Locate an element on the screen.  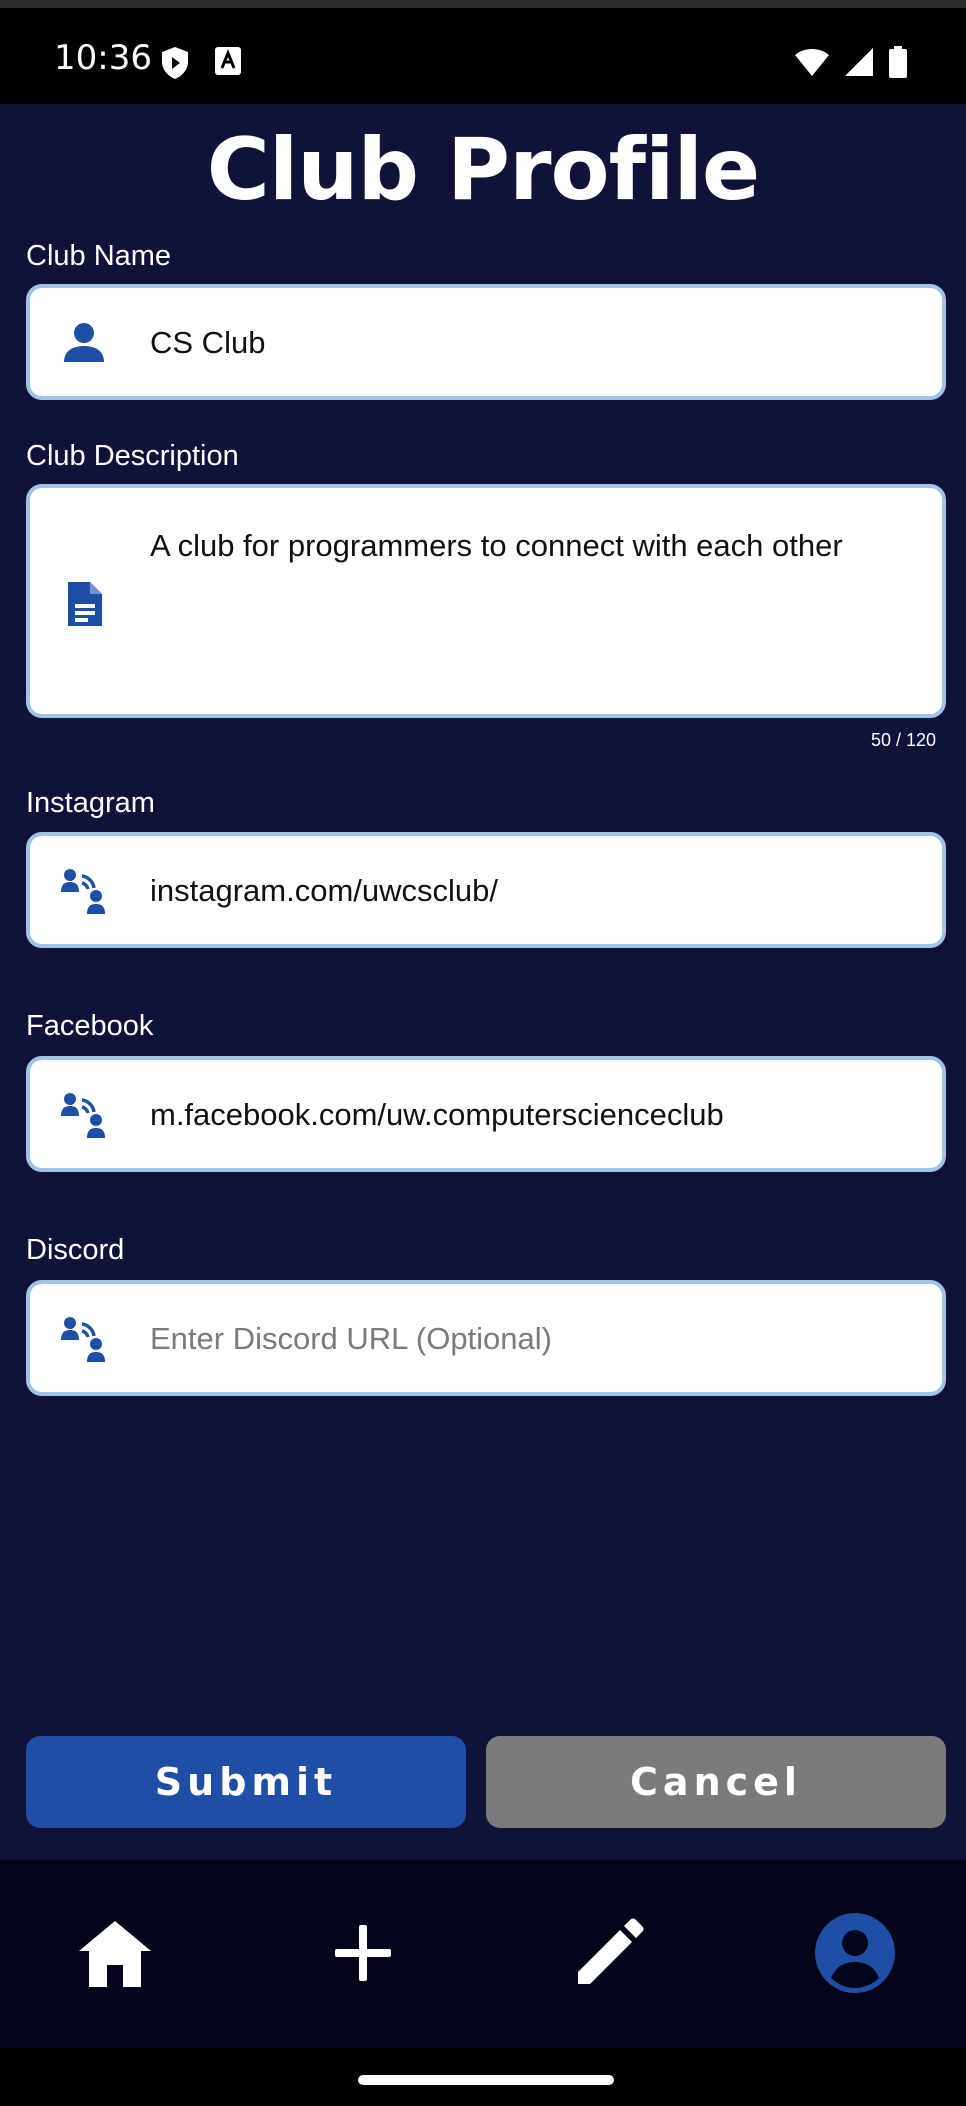
page-title: Club Profile is located at coordinates (483, 170).